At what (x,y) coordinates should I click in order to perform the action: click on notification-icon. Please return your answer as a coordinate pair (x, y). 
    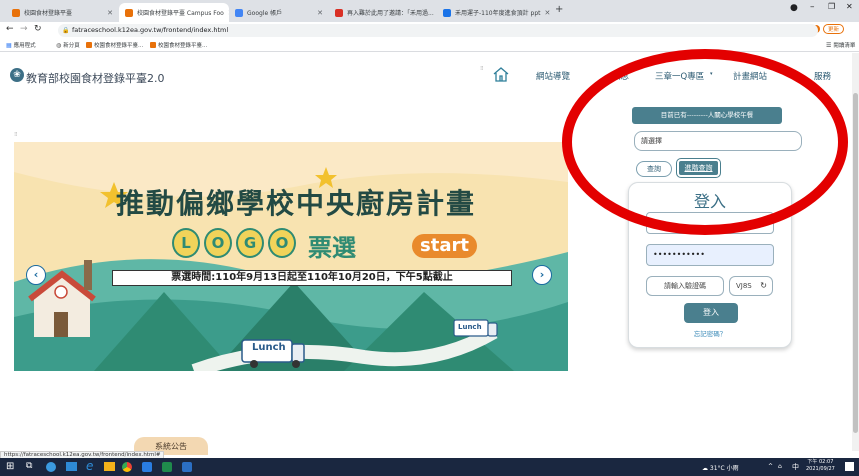
    Looking at the image, I should click on (849, 466).